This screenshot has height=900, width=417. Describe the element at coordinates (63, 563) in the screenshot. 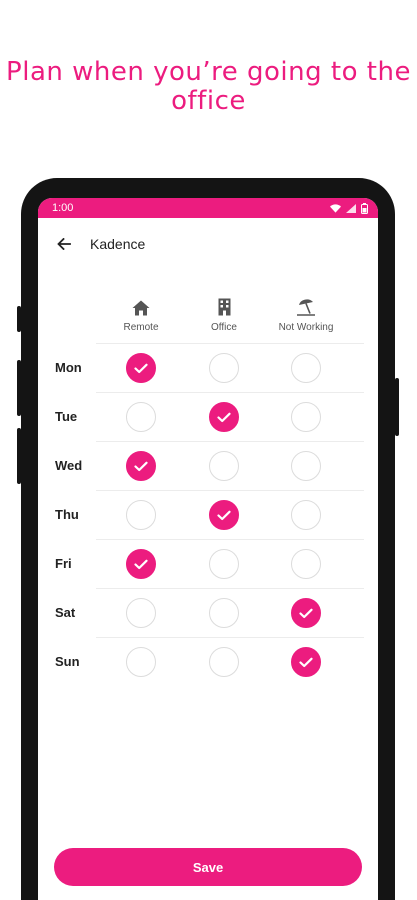

I see `day-label: Fri` at that location.